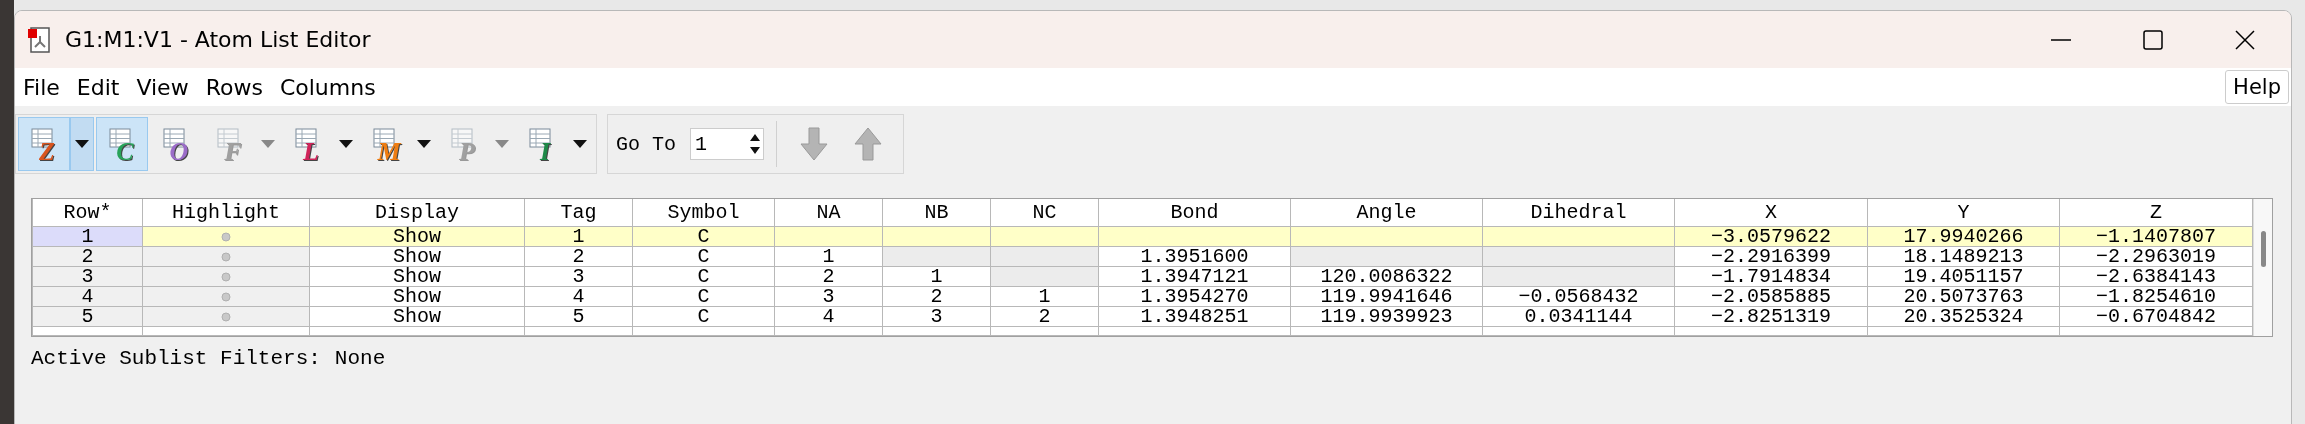 This screenshot has width=2305, height=424. Describe the element at coordinates (87, 276) in the screenshot. I see `row-number: 3` at that location.